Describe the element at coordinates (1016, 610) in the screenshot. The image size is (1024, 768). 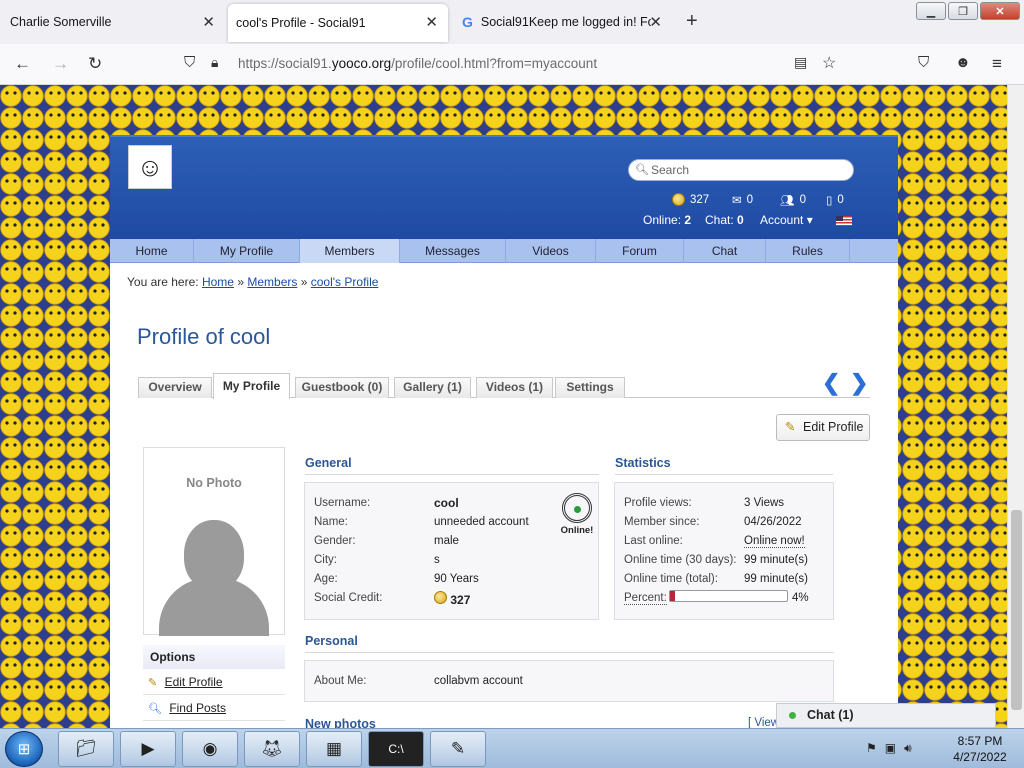
I see `scrollbar-thumb` at that location.